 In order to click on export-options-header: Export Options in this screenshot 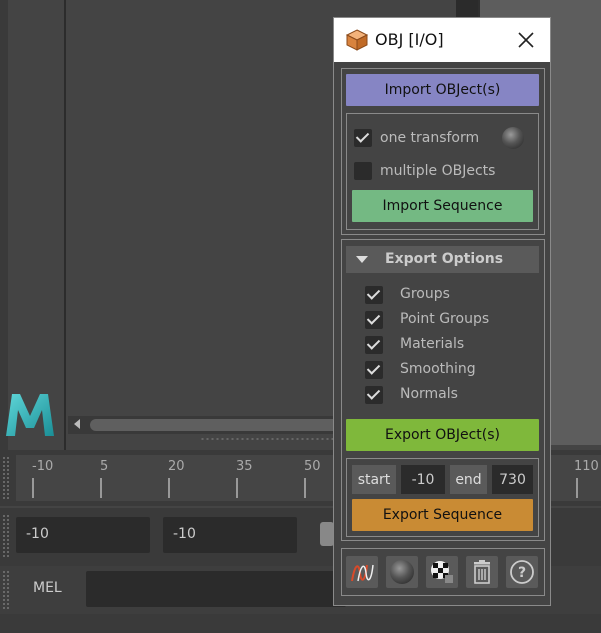, I will do `click(442, 259)`.